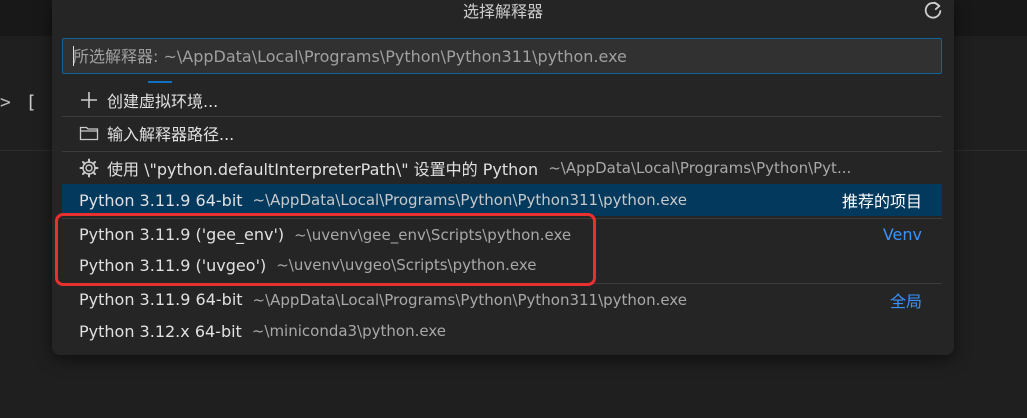 Image resolution: width=1027 pixels, height=418 pixels. I want to click on progress-indicator, so click(160, 82).